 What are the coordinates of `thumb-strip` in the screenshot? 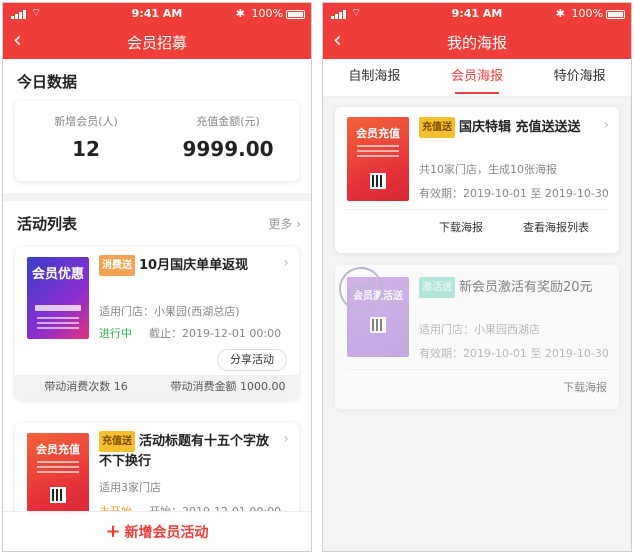 It's located at (58, 308).